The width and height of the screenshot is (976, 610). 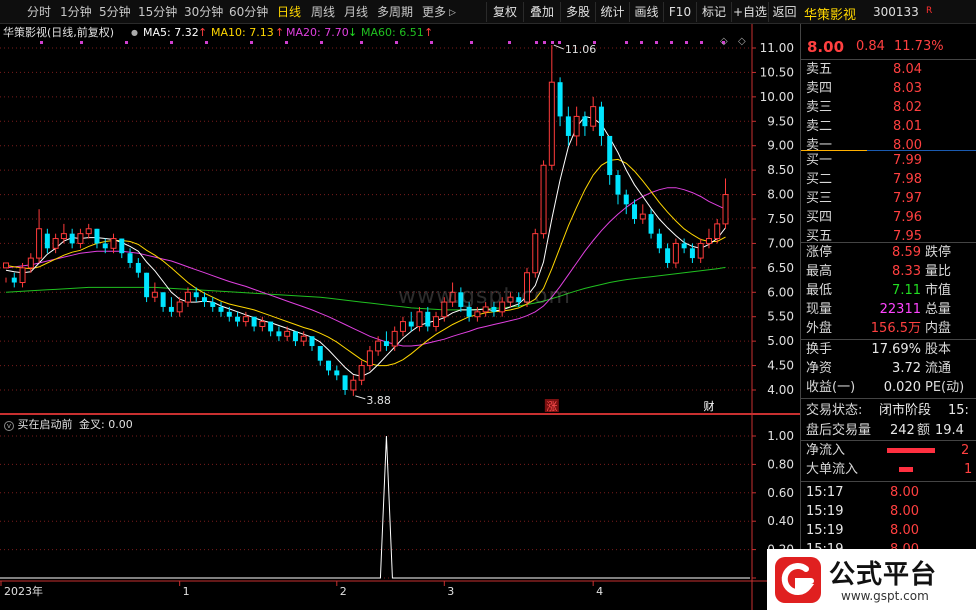 What do you see at coordinates (559, 47) in the screenshot?
I see `high-pointer` at bounding box center [559, 47].